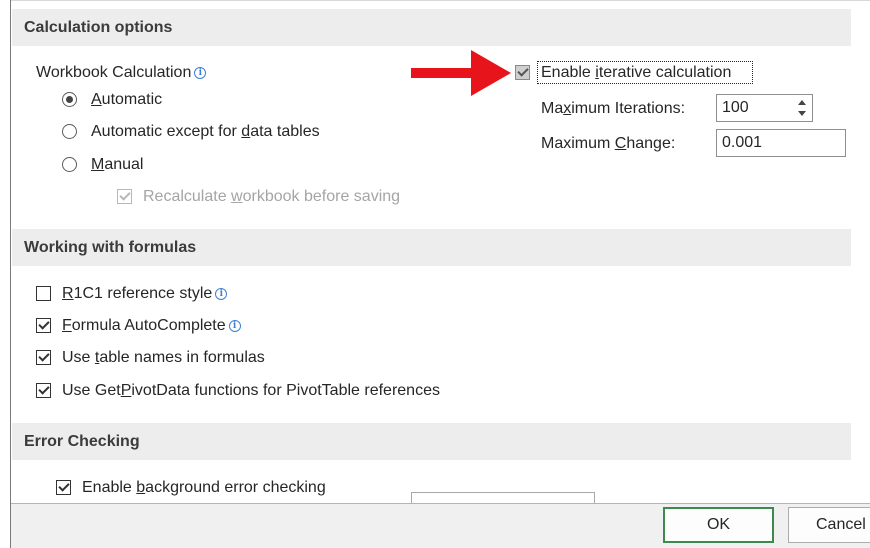 This screenshot has width=870, height=548. Describe the element at coordinates (69, 99) in the screenshot. I see `radio-automatic` at that location.